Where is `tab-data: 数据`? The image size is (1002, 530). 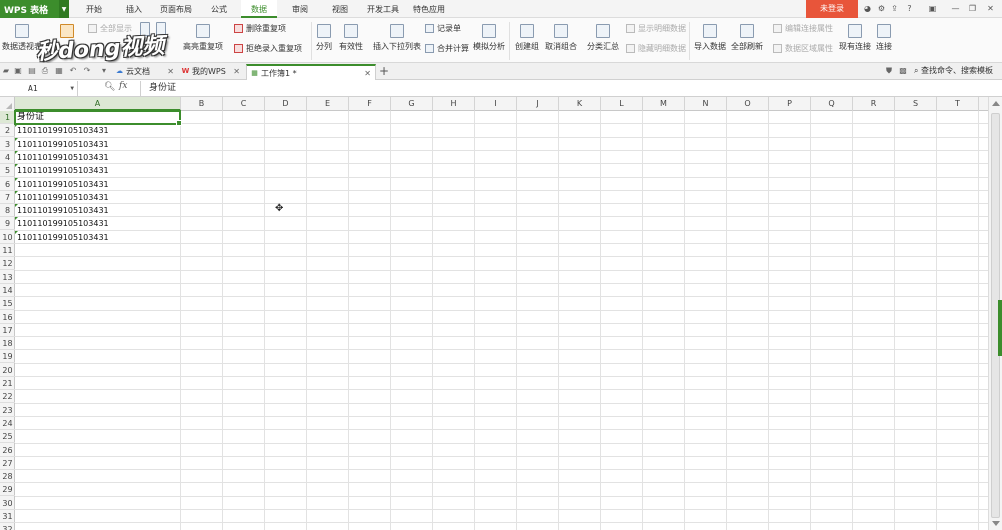 tab-data: 数据 is located at coordinates (259, 9).